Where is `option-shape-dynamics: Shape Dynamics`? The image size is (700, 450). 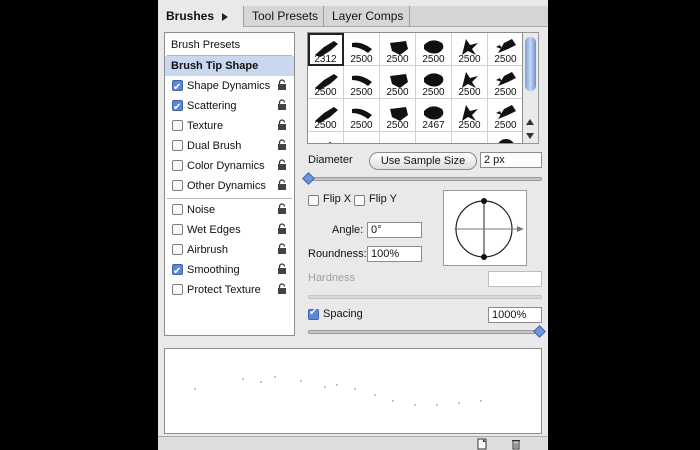 option-shape-dynamics: Shape Dynamics is located at coordinates (229, 87).